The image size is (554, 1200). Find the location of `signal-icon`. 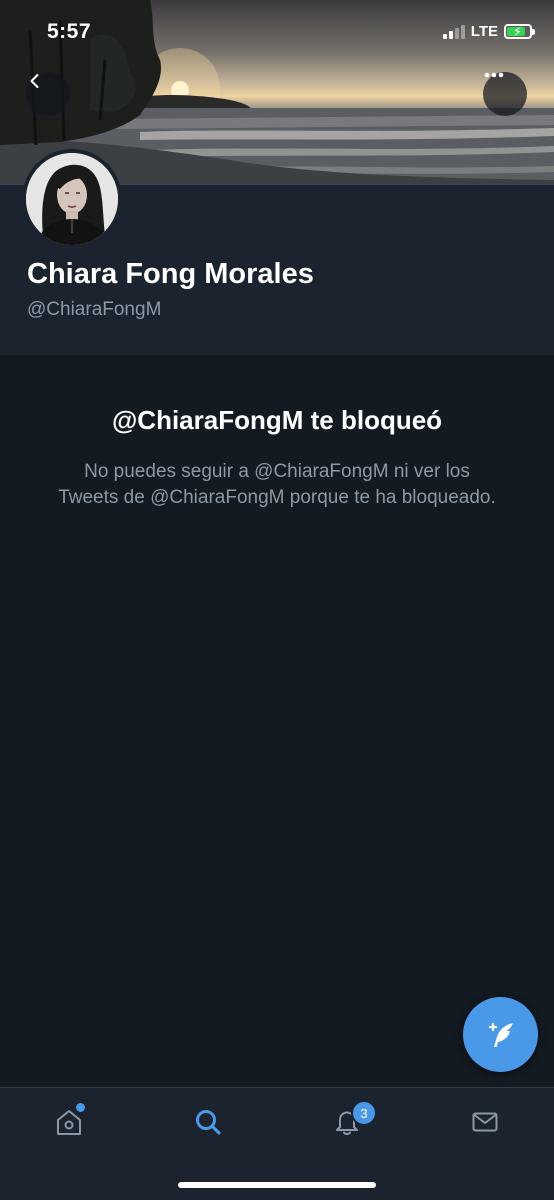

signal-icon is located at coordinates (453, 31).